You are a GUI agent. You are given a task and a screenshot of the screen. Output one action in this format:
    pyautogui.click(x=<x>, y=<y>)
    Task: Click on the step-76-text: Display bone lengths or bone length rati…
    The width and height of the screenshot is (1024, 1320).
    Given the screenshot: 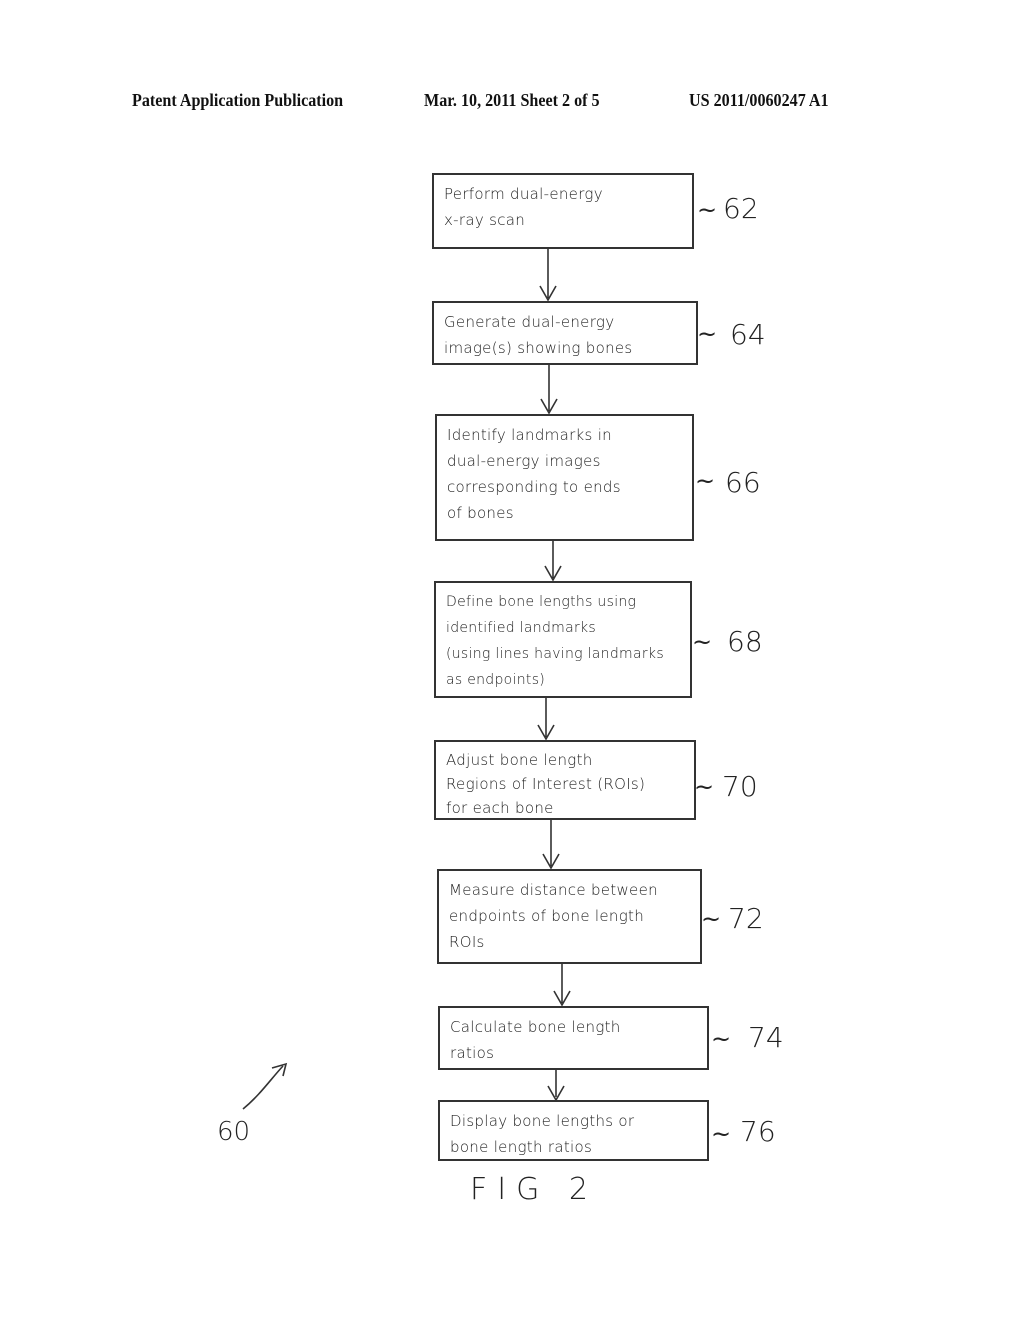 What is the action you would take?
    pyautogui.click(x=542, y=1134)
    